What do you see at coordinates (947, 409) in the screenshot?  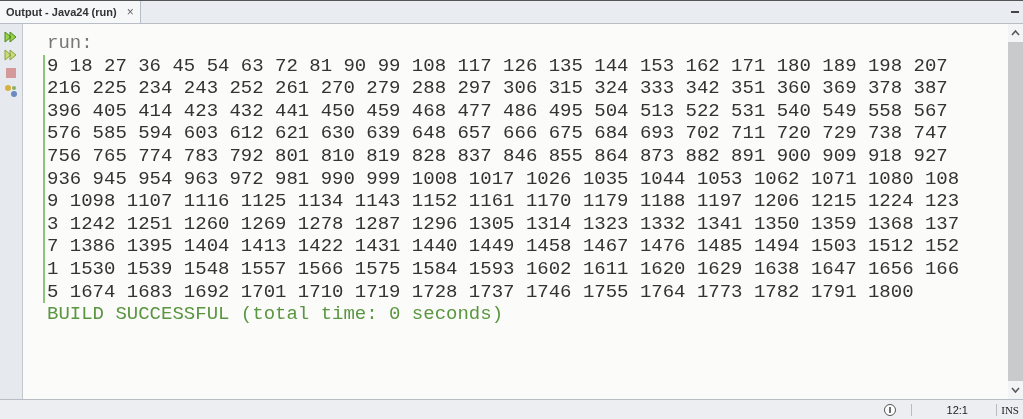 I see `caret-position: 12:1` at bounding box center [947, 409].